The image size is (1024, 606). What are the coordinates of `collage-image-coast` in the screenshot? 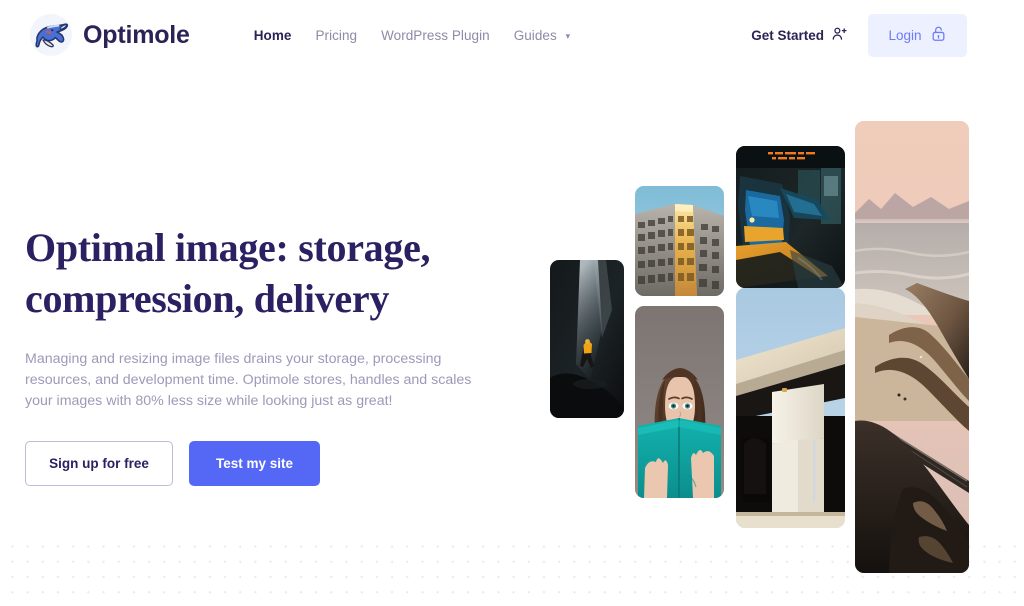 It's located at (912, 347).